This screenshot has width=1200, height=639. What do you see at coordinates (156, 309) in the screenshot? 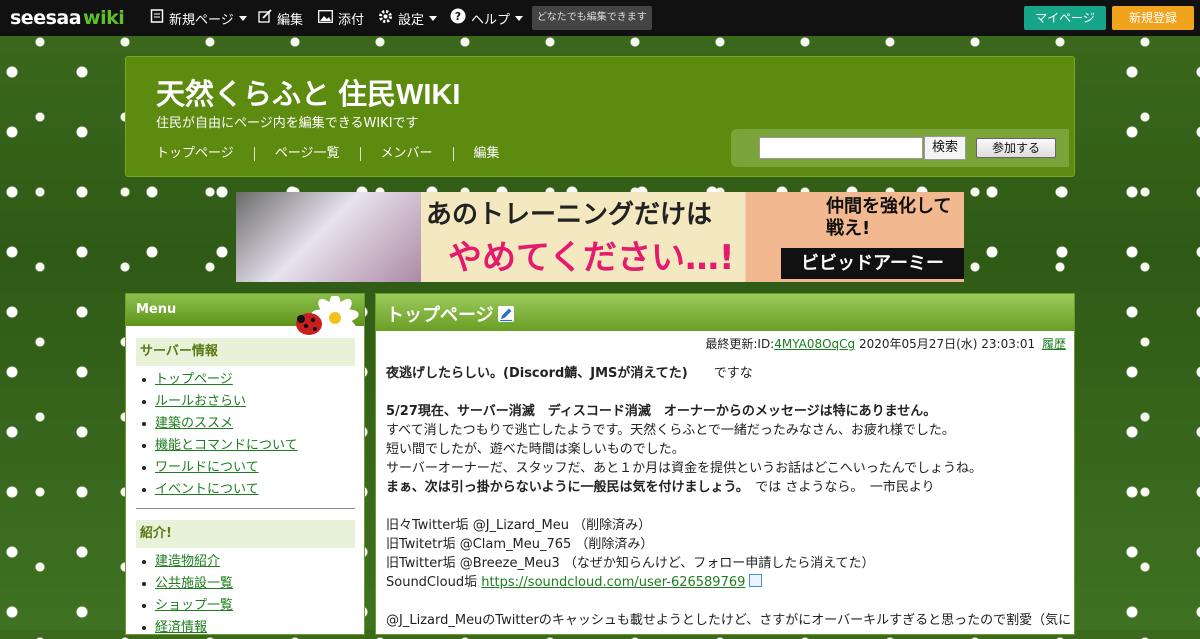
I see `sidebar-title: Menu` at bounding box center [156, 309].